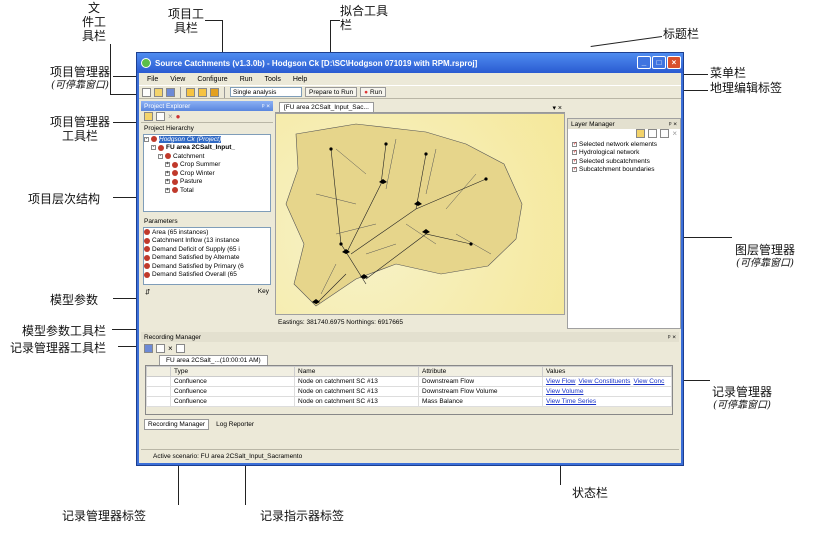 The image size is (828, 549). Describe the element at coordinates (331, 92) in the screenshot. I see `prepare-run-button: Prepare to Run` at that location.